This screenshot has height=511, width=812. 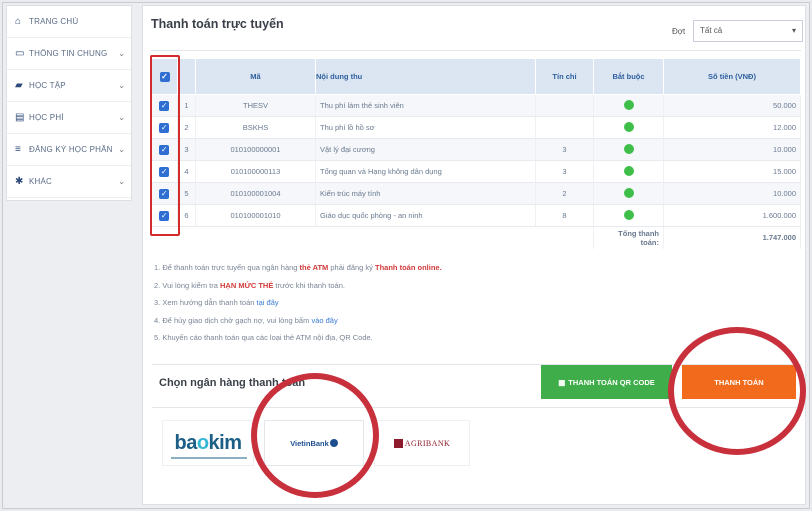 I want to click on monitor-icon: ▭, so click(x=20, y=53).